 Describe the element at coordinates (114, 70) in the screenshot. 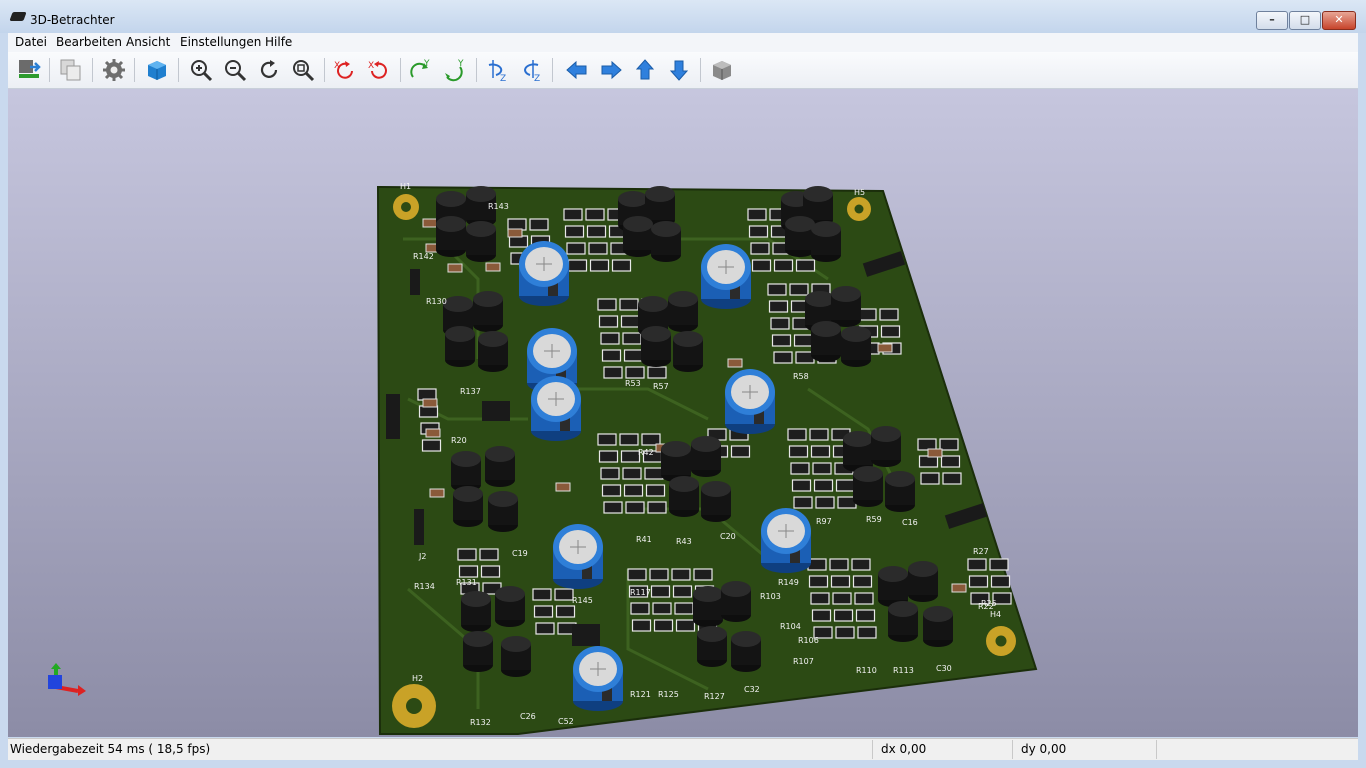

I see `settings-gear-icon` at that location.